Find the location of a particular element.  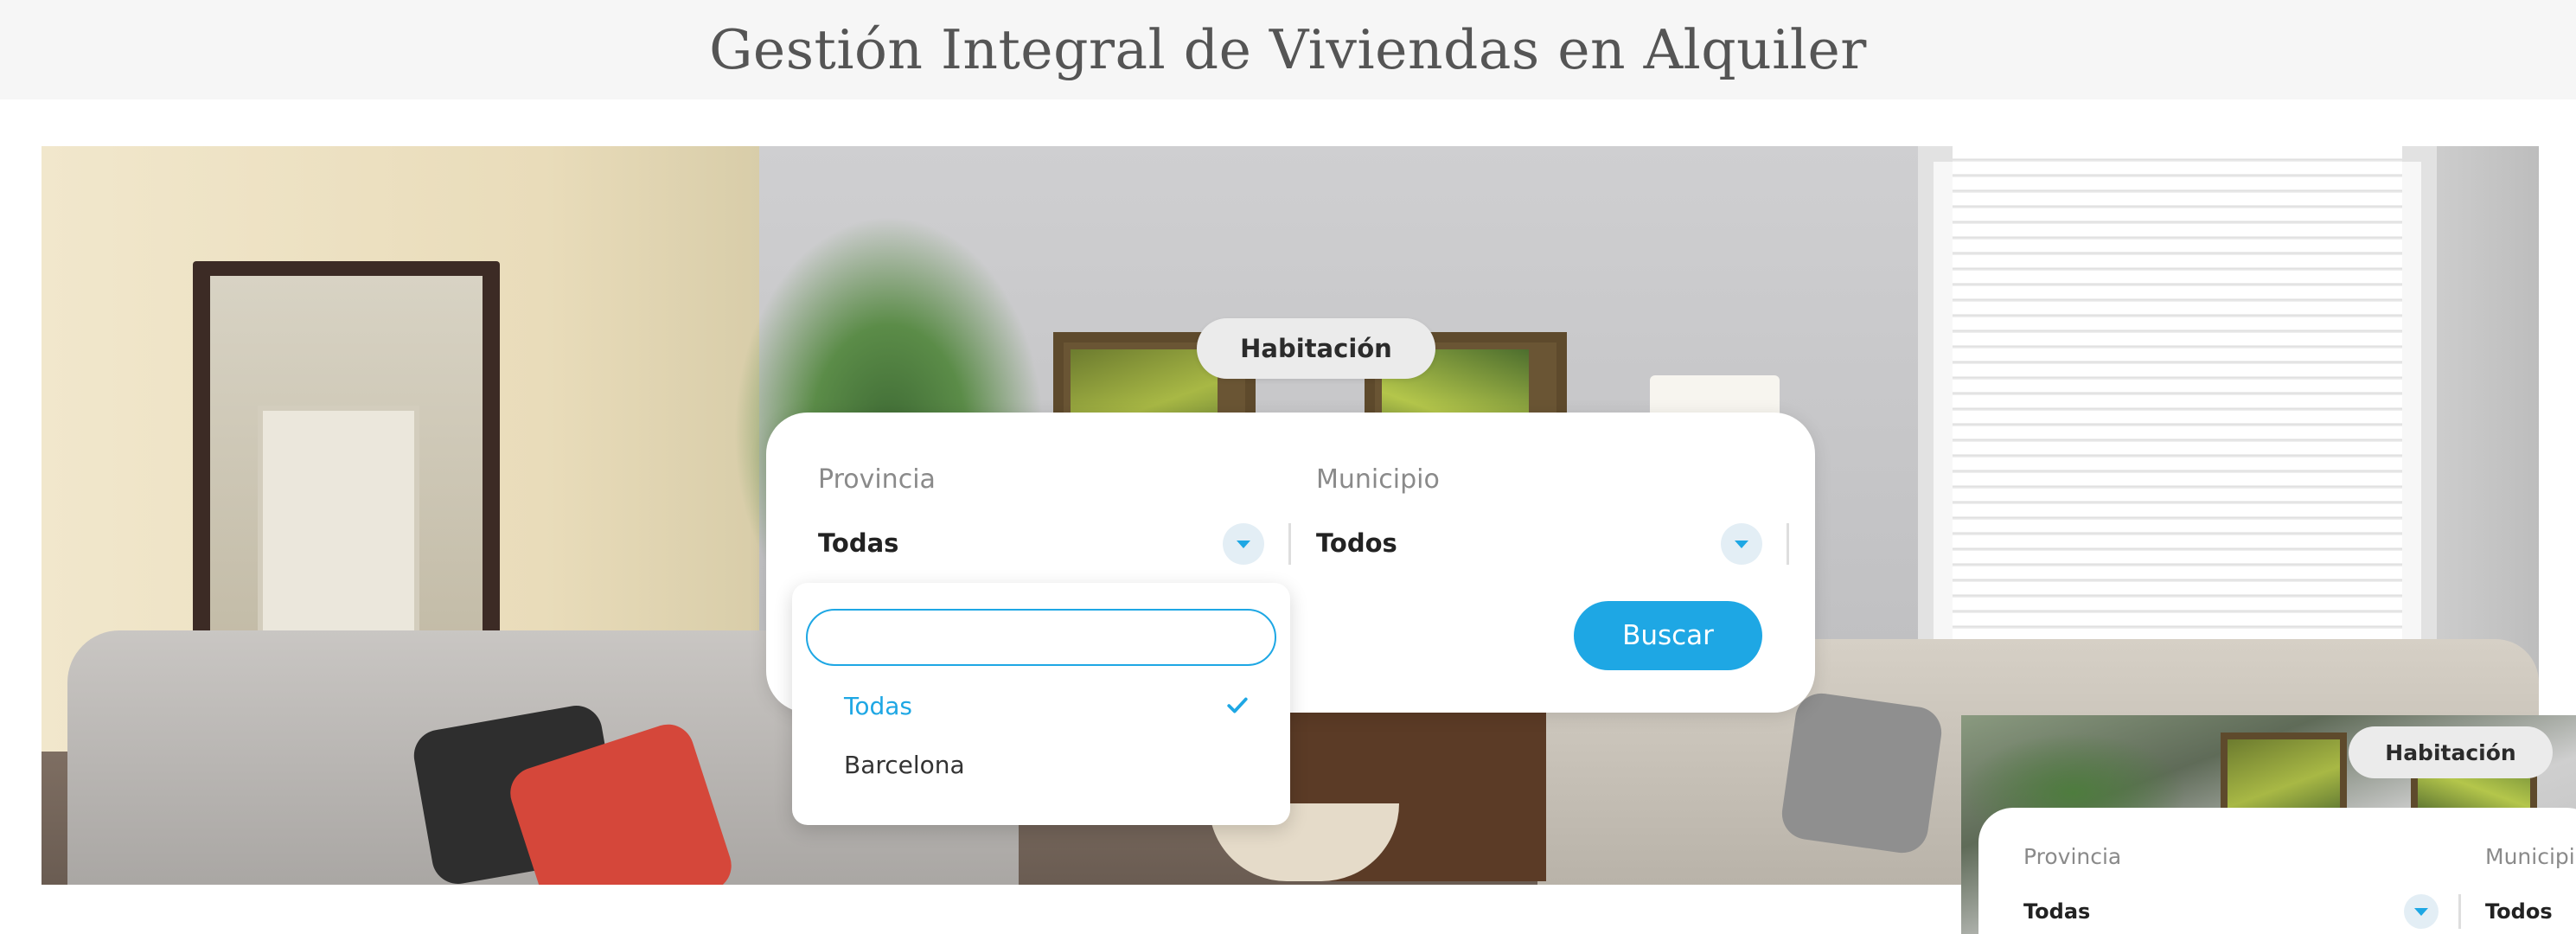

preview-provincia-label: Provincia is located at coordinates (2072, 856).